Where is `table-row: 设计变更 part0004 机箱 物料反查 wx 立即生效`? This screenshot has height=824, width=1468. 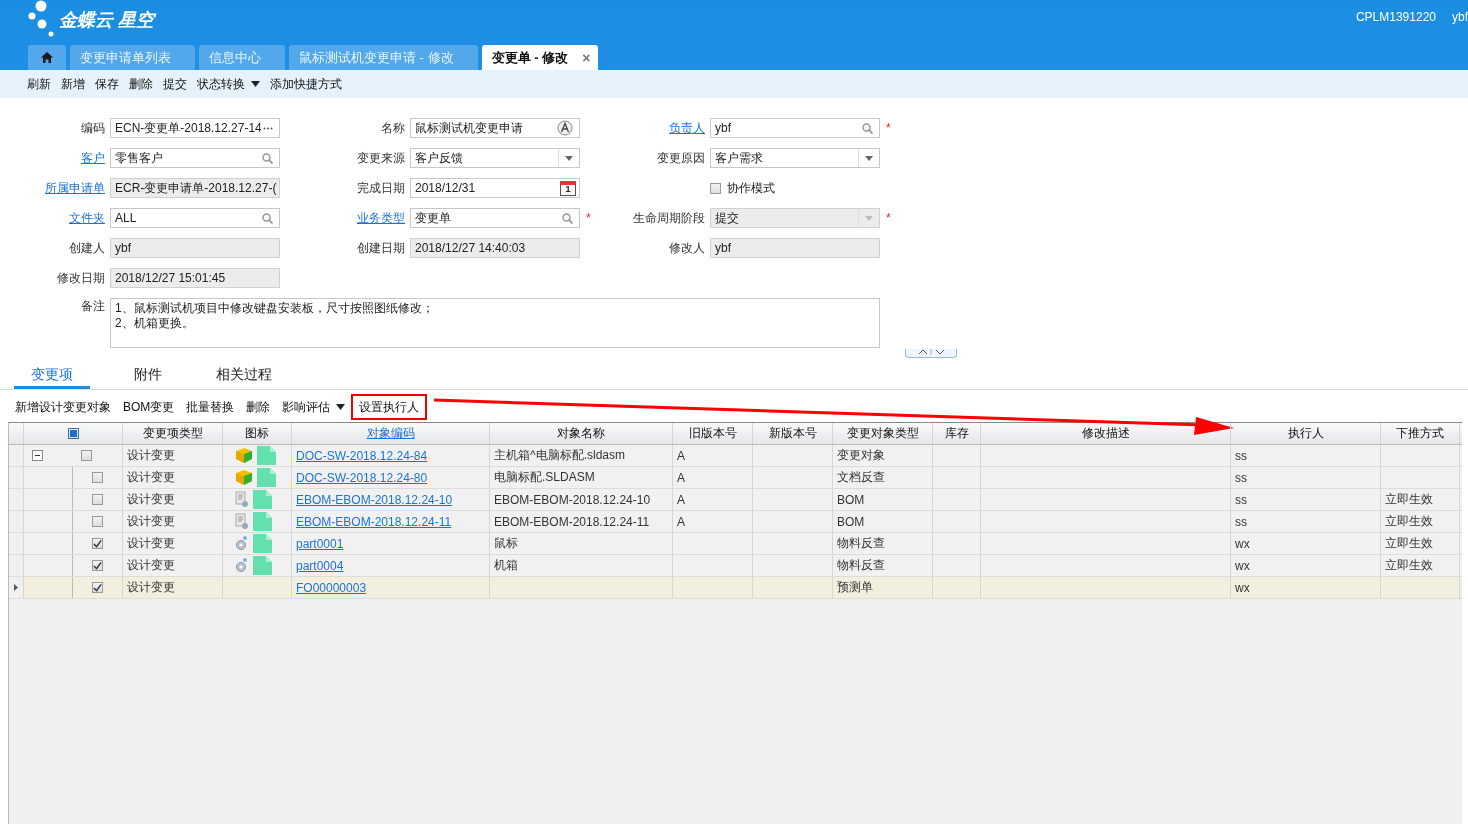 table-row: 设计变更 part0004 机箱 物料反查 wx 立即生效 is located at coordinates (735, 566).